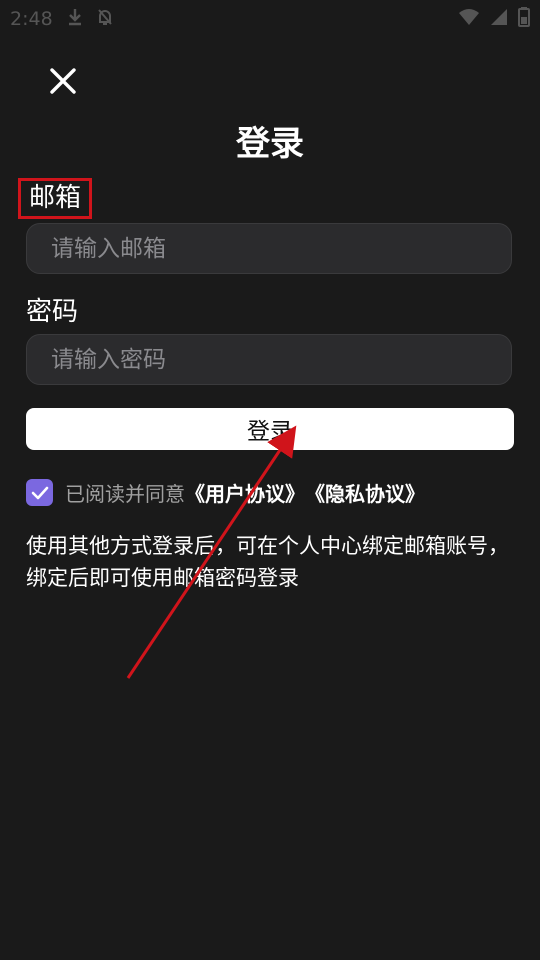 The width and height of the screenshot is (540, 960). I want to click on privacy-policy-link: 《隐私协议》, so click(365, 492).